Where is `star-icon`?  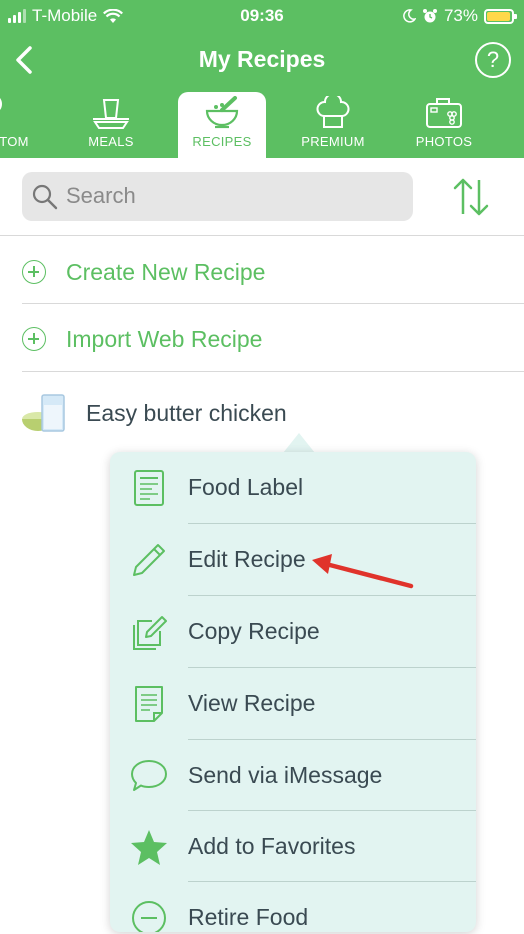
star-icon is located at coordinates (149, 847).